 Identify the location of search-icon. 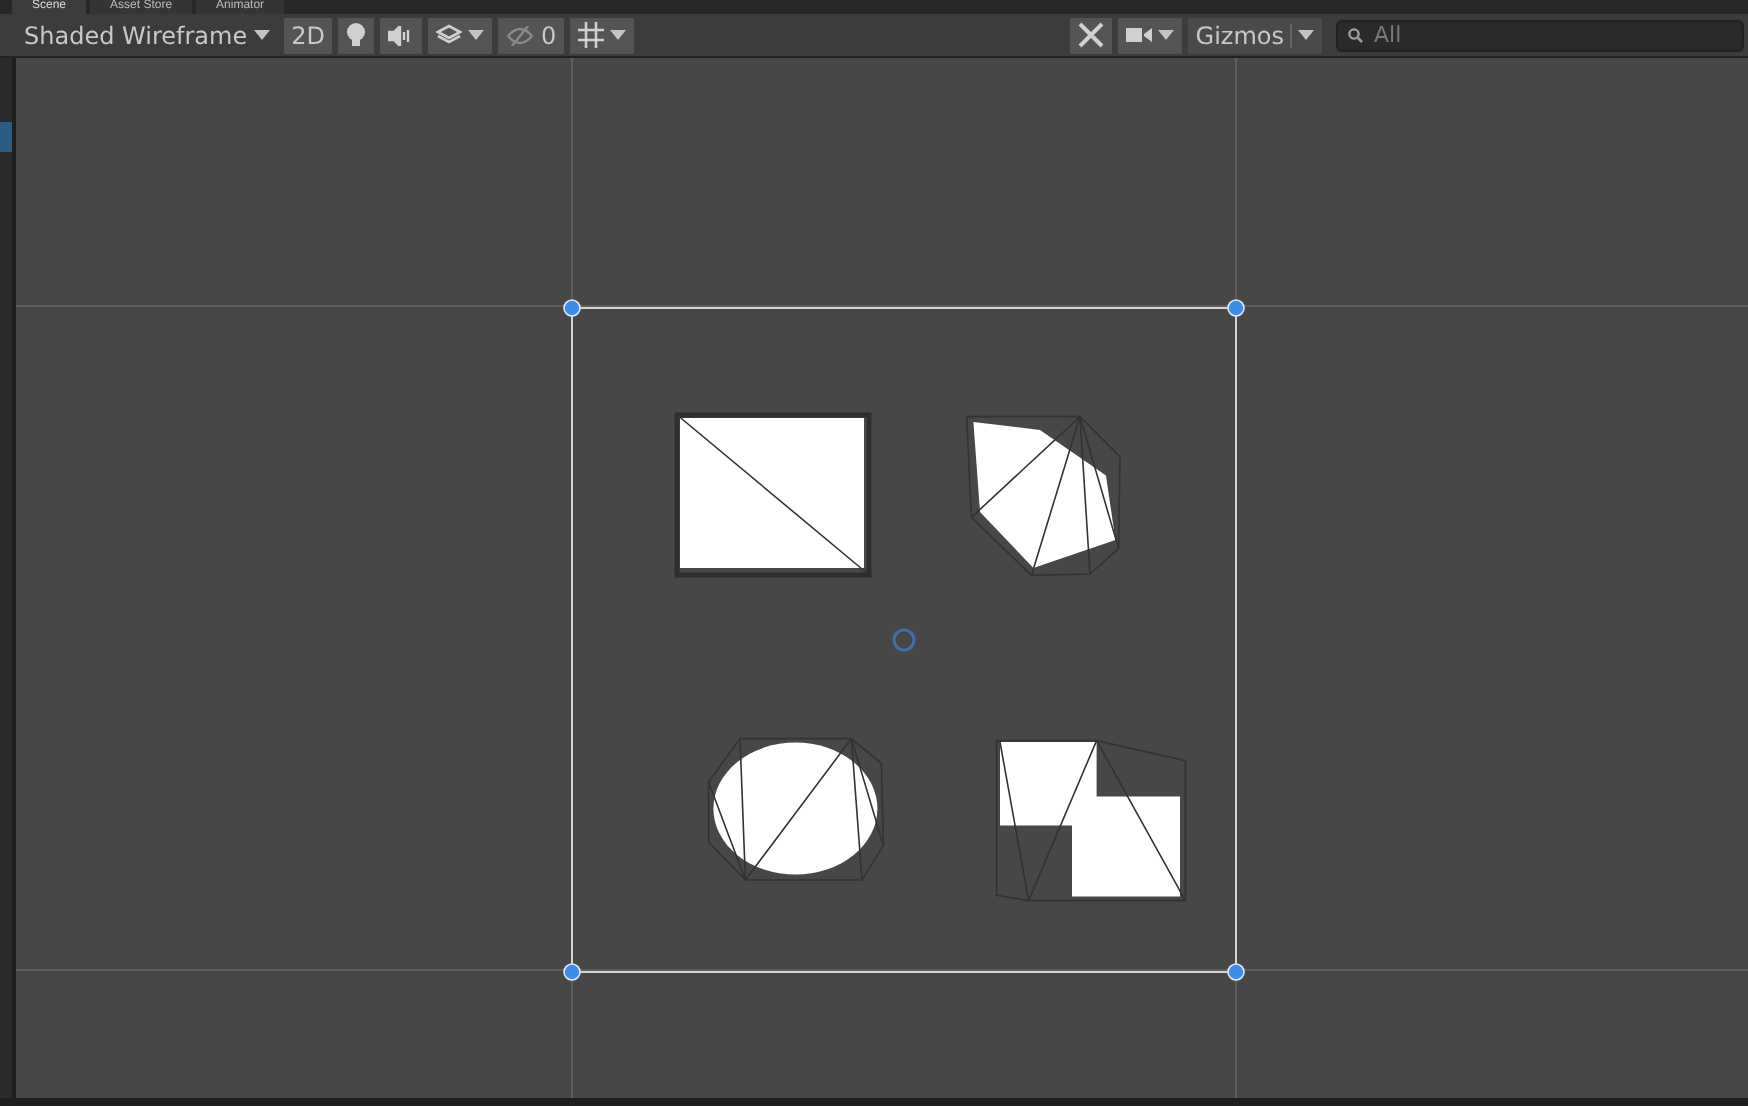
(1357, 35).